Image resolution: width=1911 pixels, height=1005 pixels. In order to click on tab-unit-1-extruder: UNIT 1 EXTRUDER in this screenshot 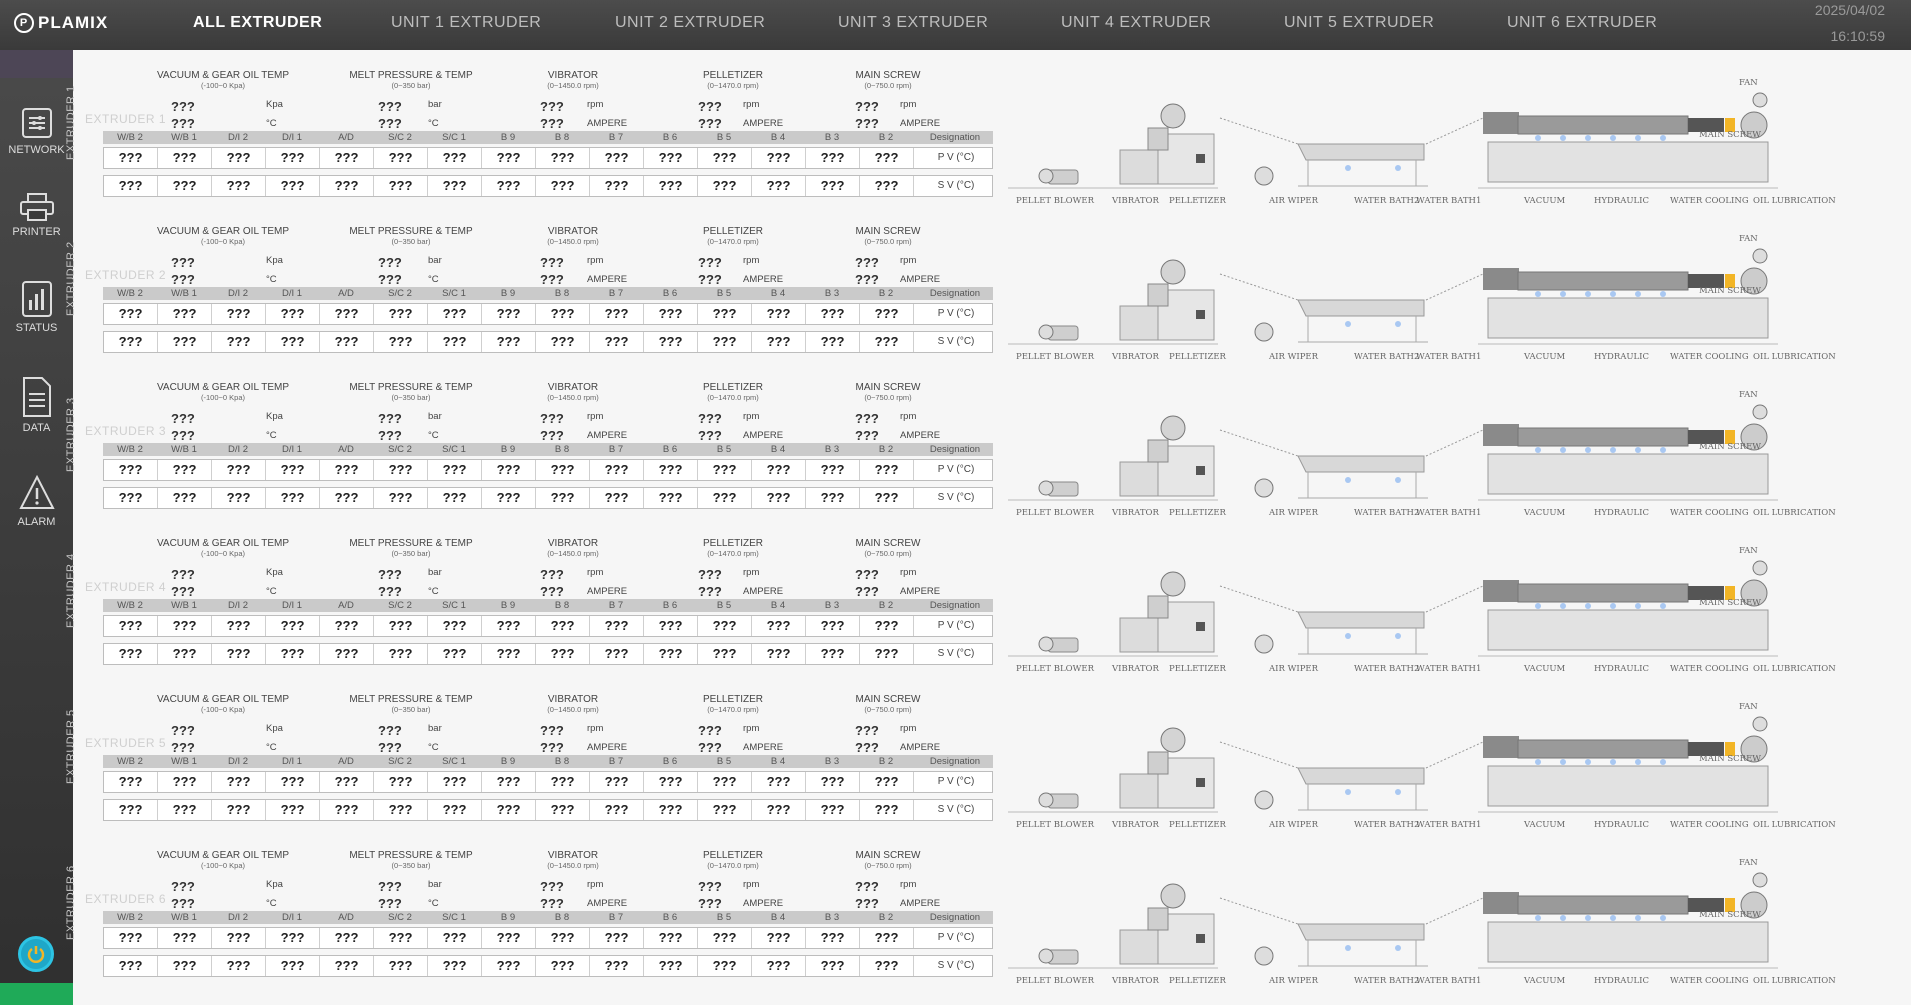, I will do `click(466, 23)`.